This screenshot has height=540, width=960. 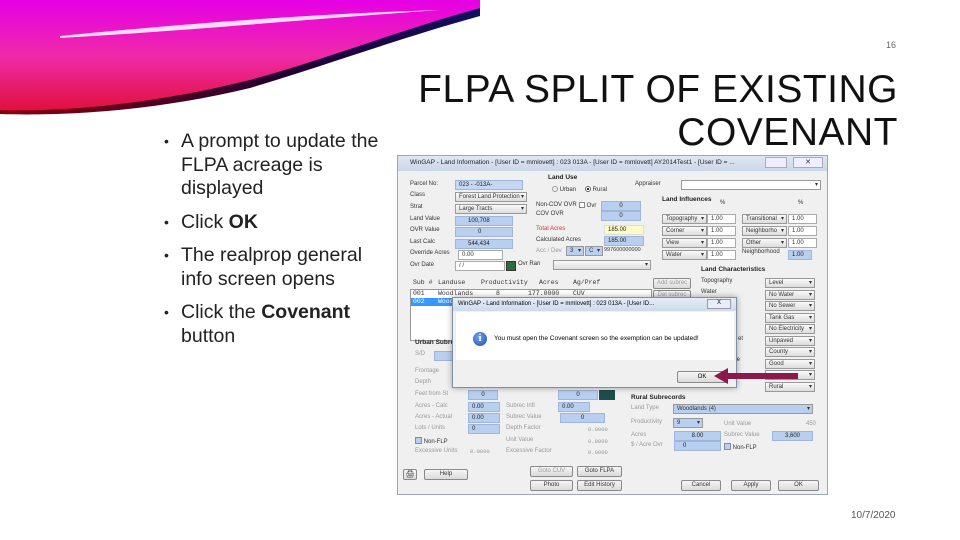 I want to click on rural-radio: Rural, so click(x=596, y=189).